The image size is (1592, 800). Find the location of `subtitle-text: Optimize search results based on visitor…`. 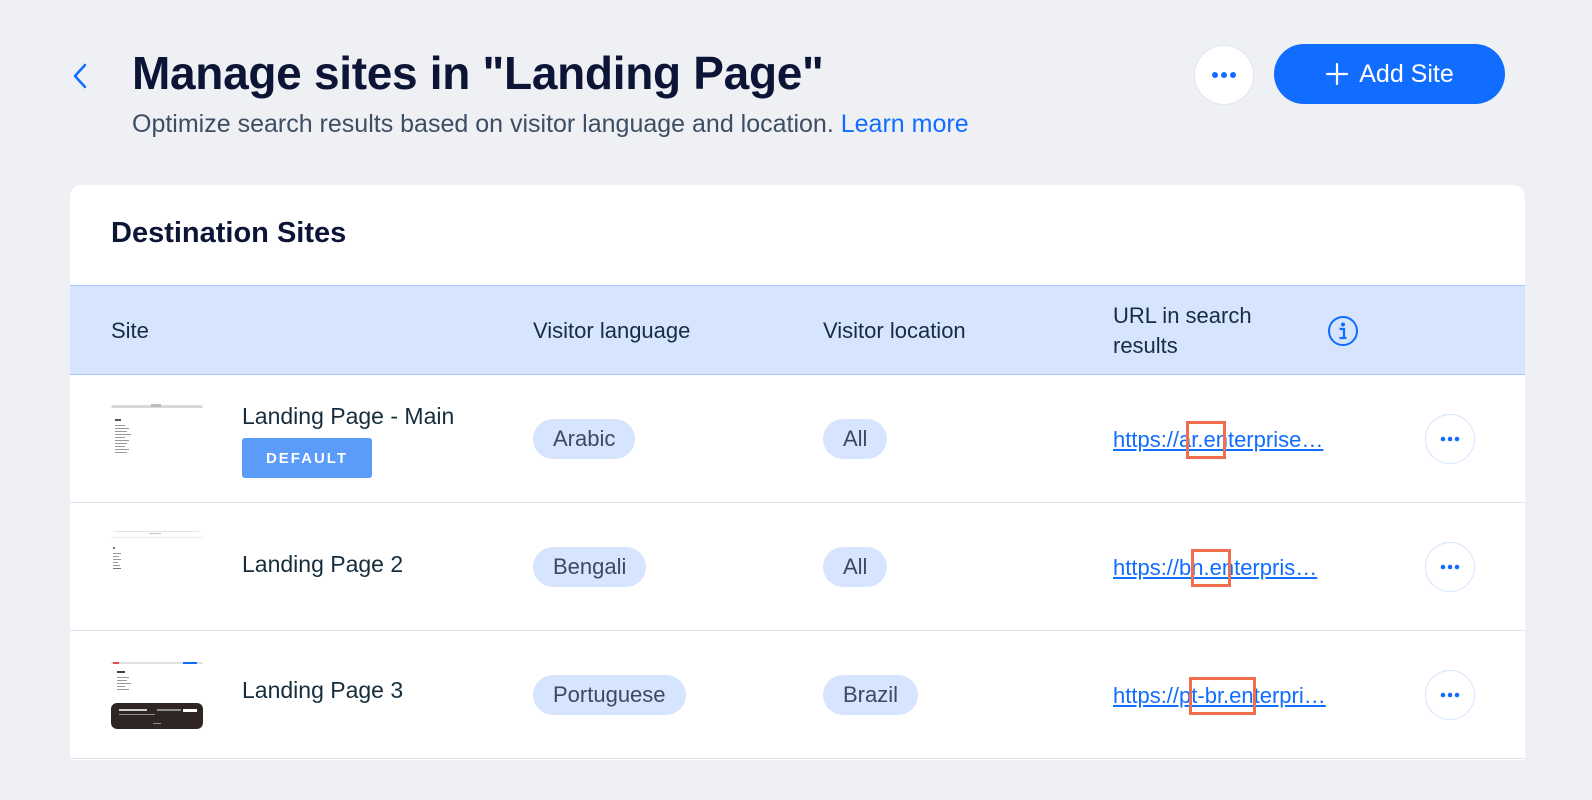

subtitle-text: Optimize search results based on visitor… is located at coordinates (483, 124).